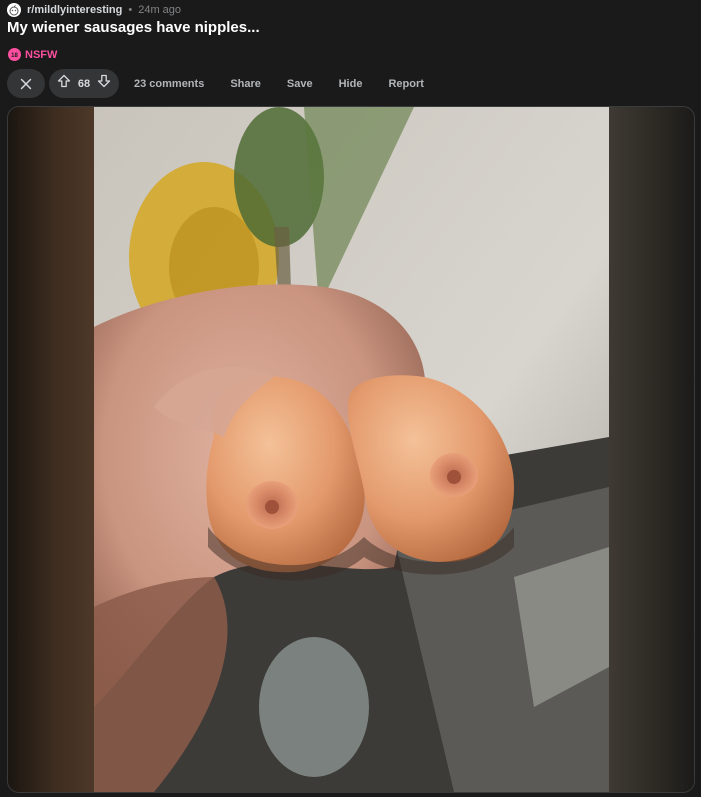  I want to click on vote-group: 68, so click(84, 83).